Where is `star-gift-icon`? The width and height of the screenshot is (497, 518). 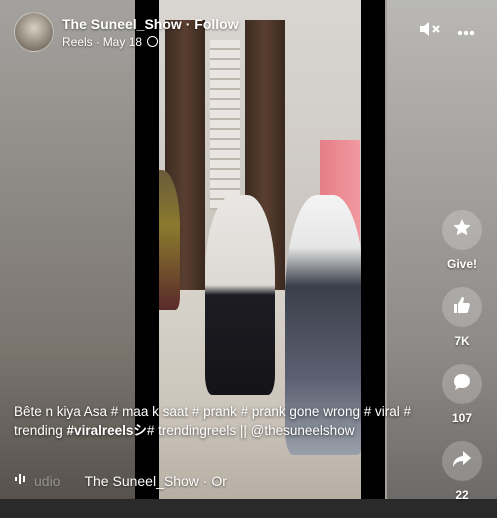 star-gift-icon is located at coordinates (462, 230).